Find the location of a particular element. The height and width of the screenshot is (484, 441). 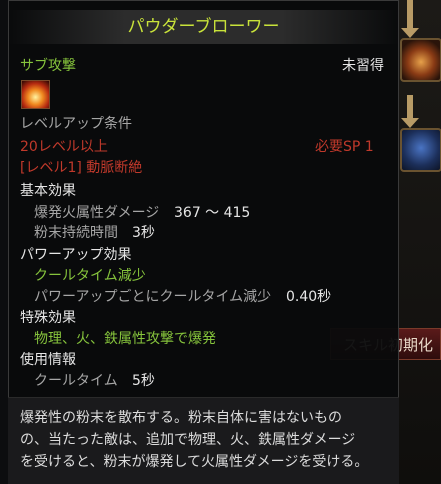

usage-header: 使用情報 is located at coordinates (48, 360).